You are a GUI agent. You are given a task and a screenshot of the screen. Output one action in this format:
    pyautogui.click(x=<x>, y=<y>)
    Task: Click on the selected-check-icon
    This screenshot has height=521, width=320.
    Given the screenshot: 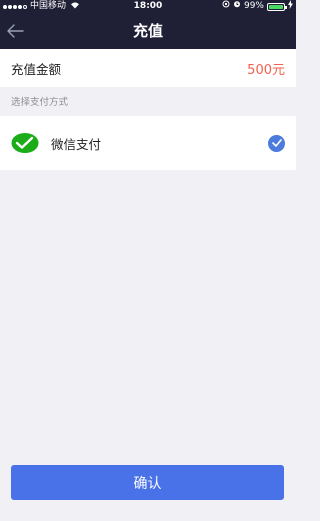 What is the action you would take?
    pyautogui.click(x=276, y=143)
    